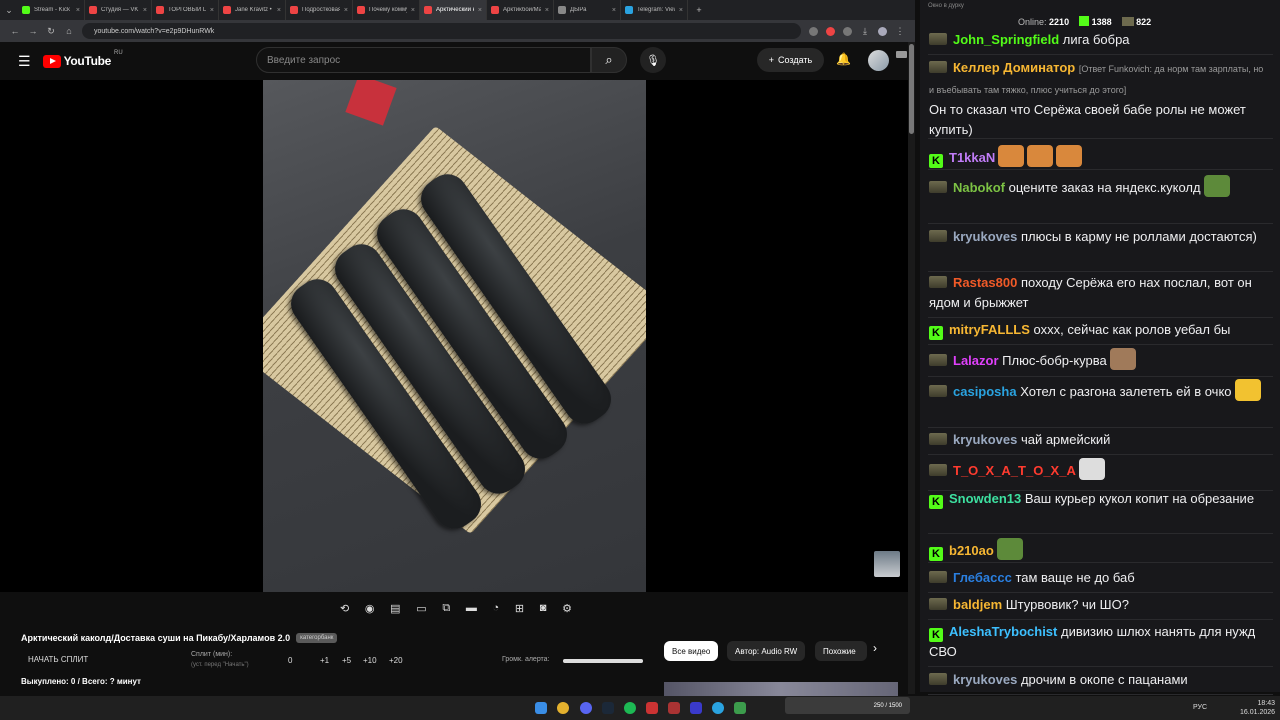  I want to click on broadcast-icon: ◉, so click(370, 608).